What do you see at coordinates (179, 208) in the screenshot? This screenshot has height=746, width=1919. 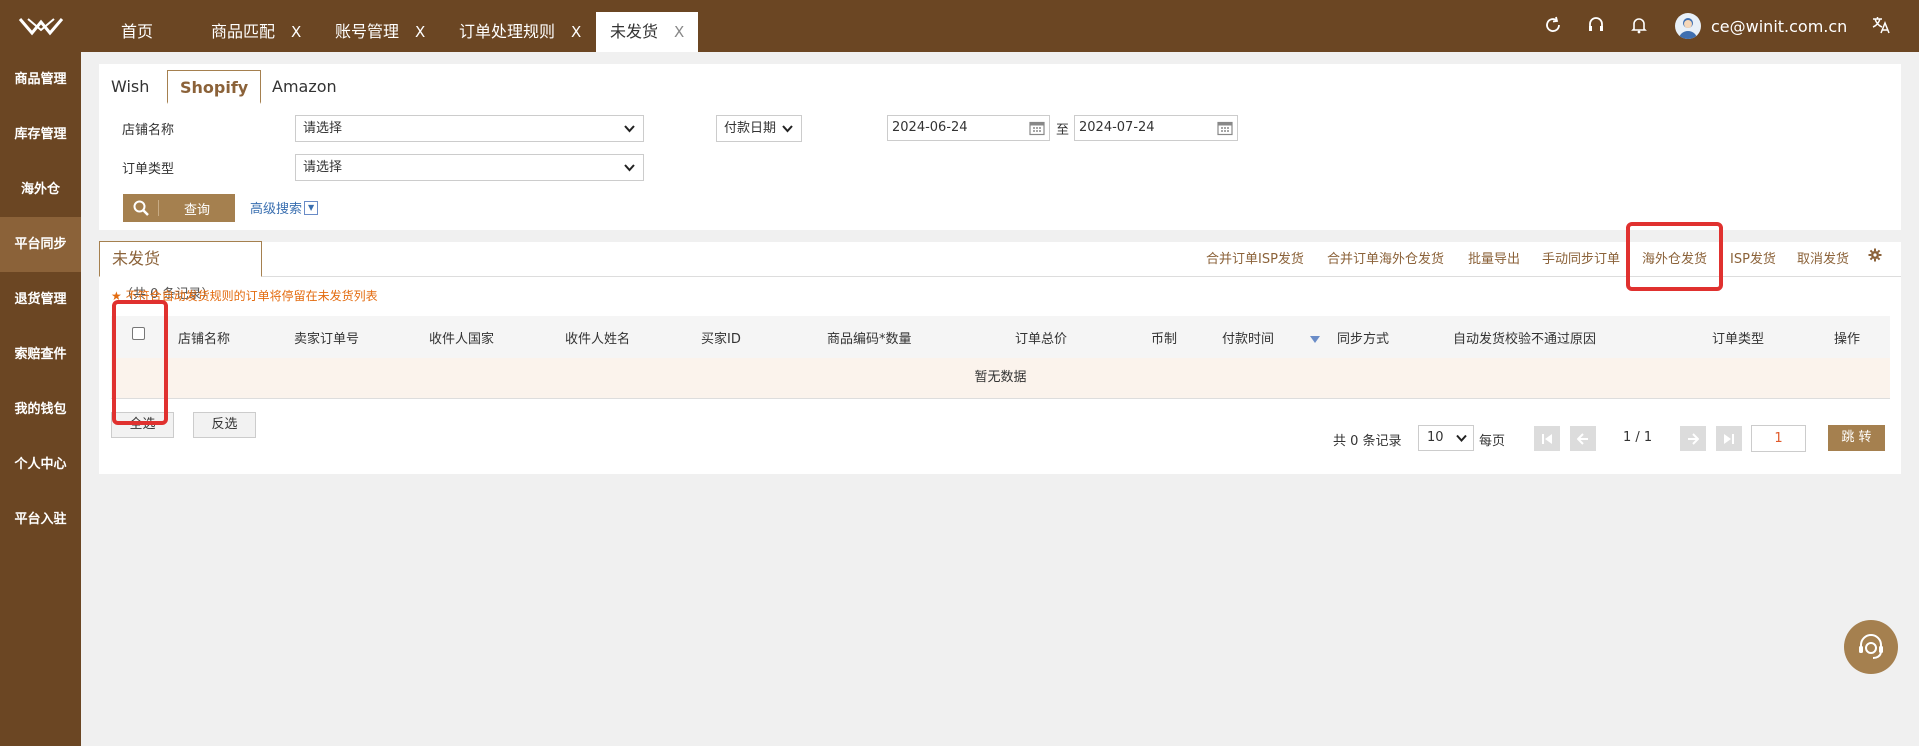 I see `query-button: 查询` at bounding box center [179, 208].